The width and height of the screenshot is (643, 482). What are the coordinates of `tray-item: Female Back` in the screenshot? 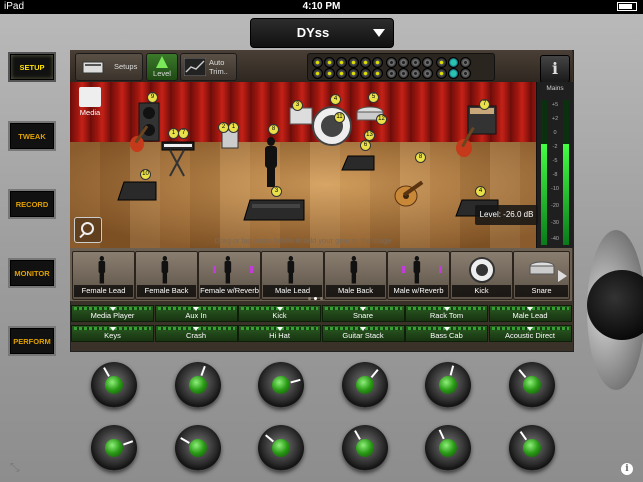 It's located at (166, 275).